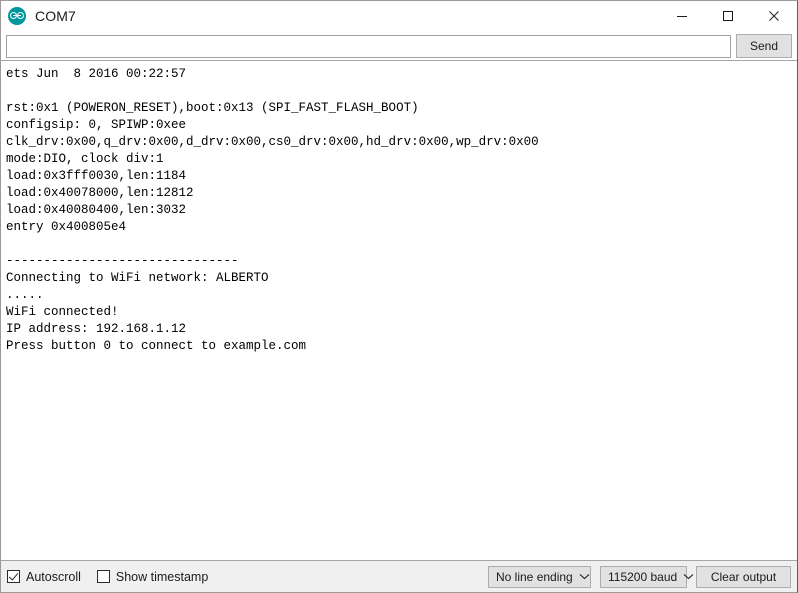  I want to click on console-line: mode:DIO, clock div:1, so click(85, 159).